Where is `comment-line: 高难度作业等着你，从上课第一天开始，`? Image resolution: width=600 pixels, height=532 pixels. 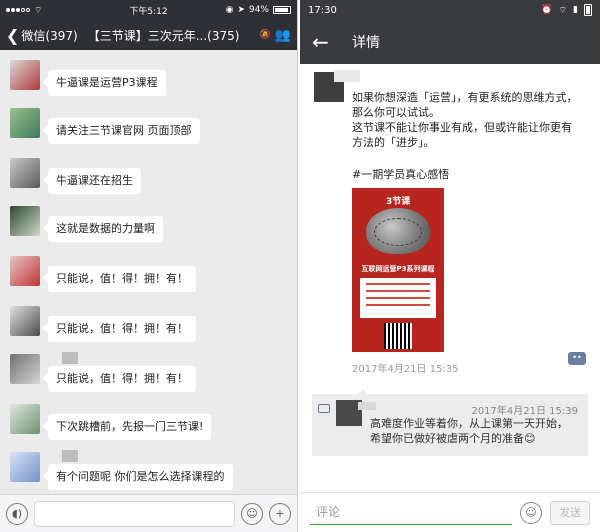 comment-line: 高难度作业等着你，从上课第一天开始， is located at coordinates (469, 423).